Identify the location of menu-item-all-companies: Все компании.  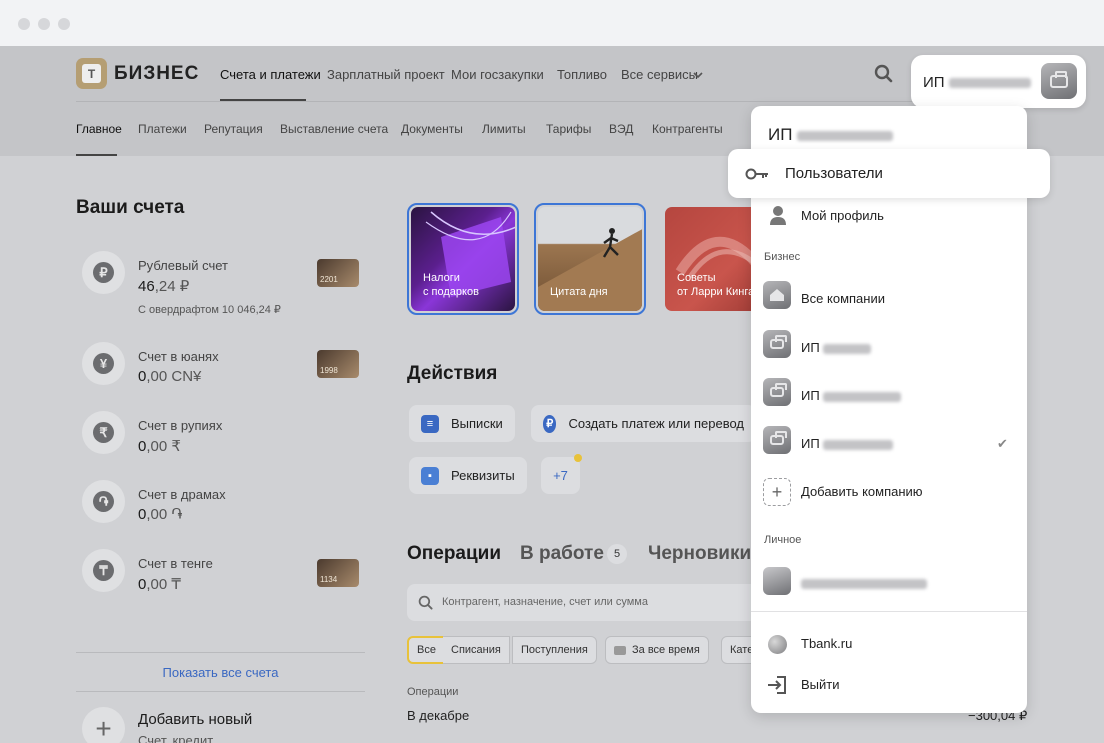
(889, 299).